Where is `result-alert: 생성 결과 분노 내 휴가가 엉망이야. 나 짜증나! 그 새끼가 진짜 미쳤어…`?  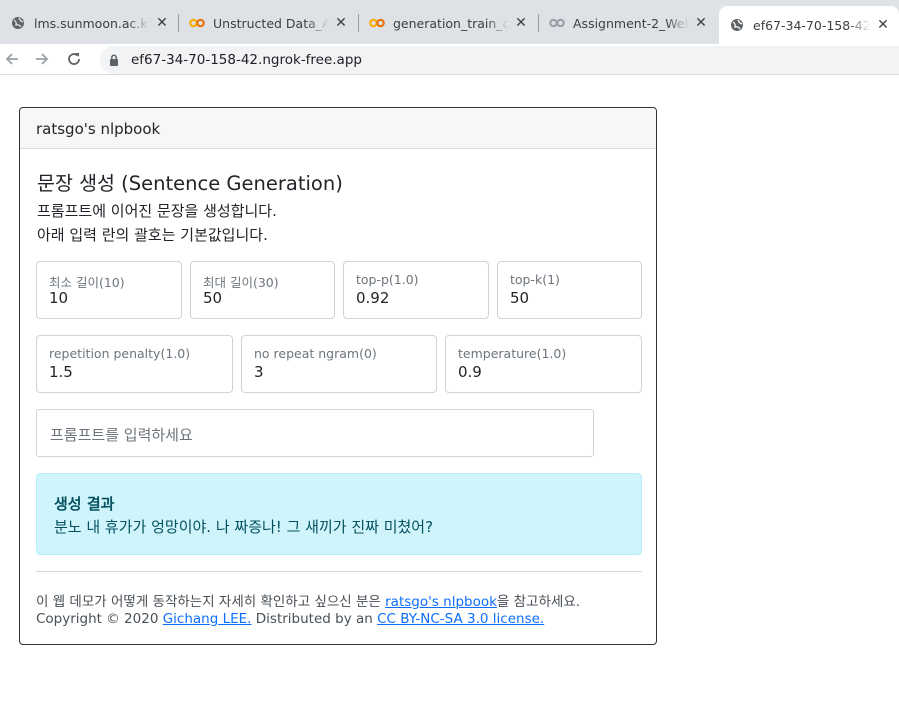
result-alert: 생성 결과 분노 내 휴가가 엉망이야. 나 짜증나! 그 새끼가 진짜 미쳤어… is located at coordinates (339, 514).